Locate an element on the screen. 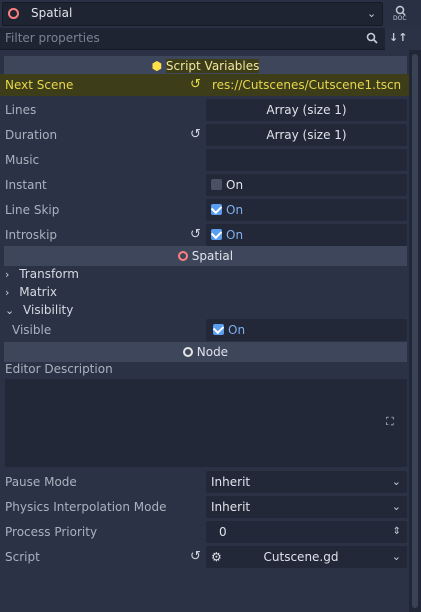 Image resolution: width=421 pixels, height=612 pixels. property-process-priority: Process Priority 0 ⇕ is located at coordinates (204, 532).